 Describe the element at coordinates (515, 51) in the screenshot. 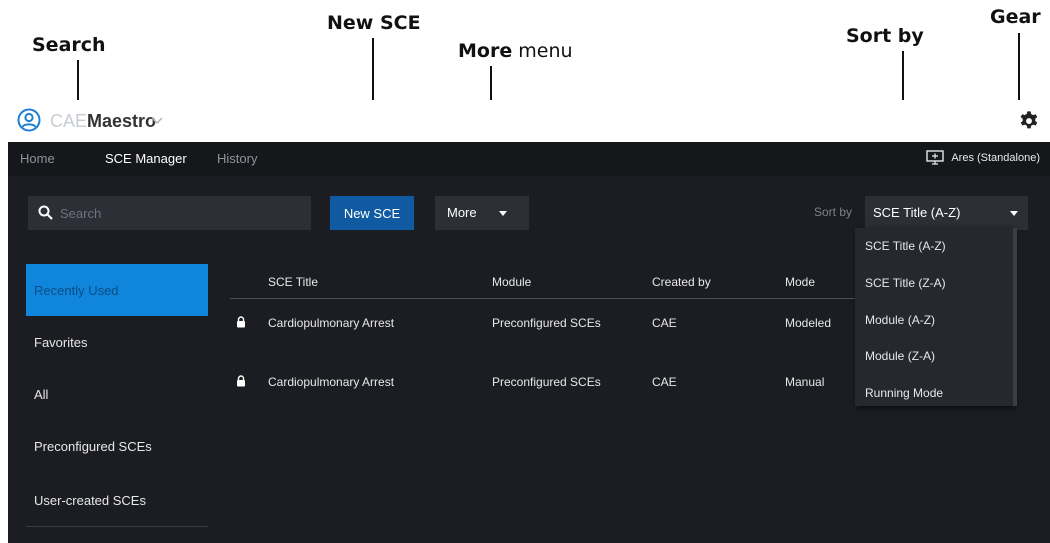

I see `callout-more-menu: More menu` at that location.